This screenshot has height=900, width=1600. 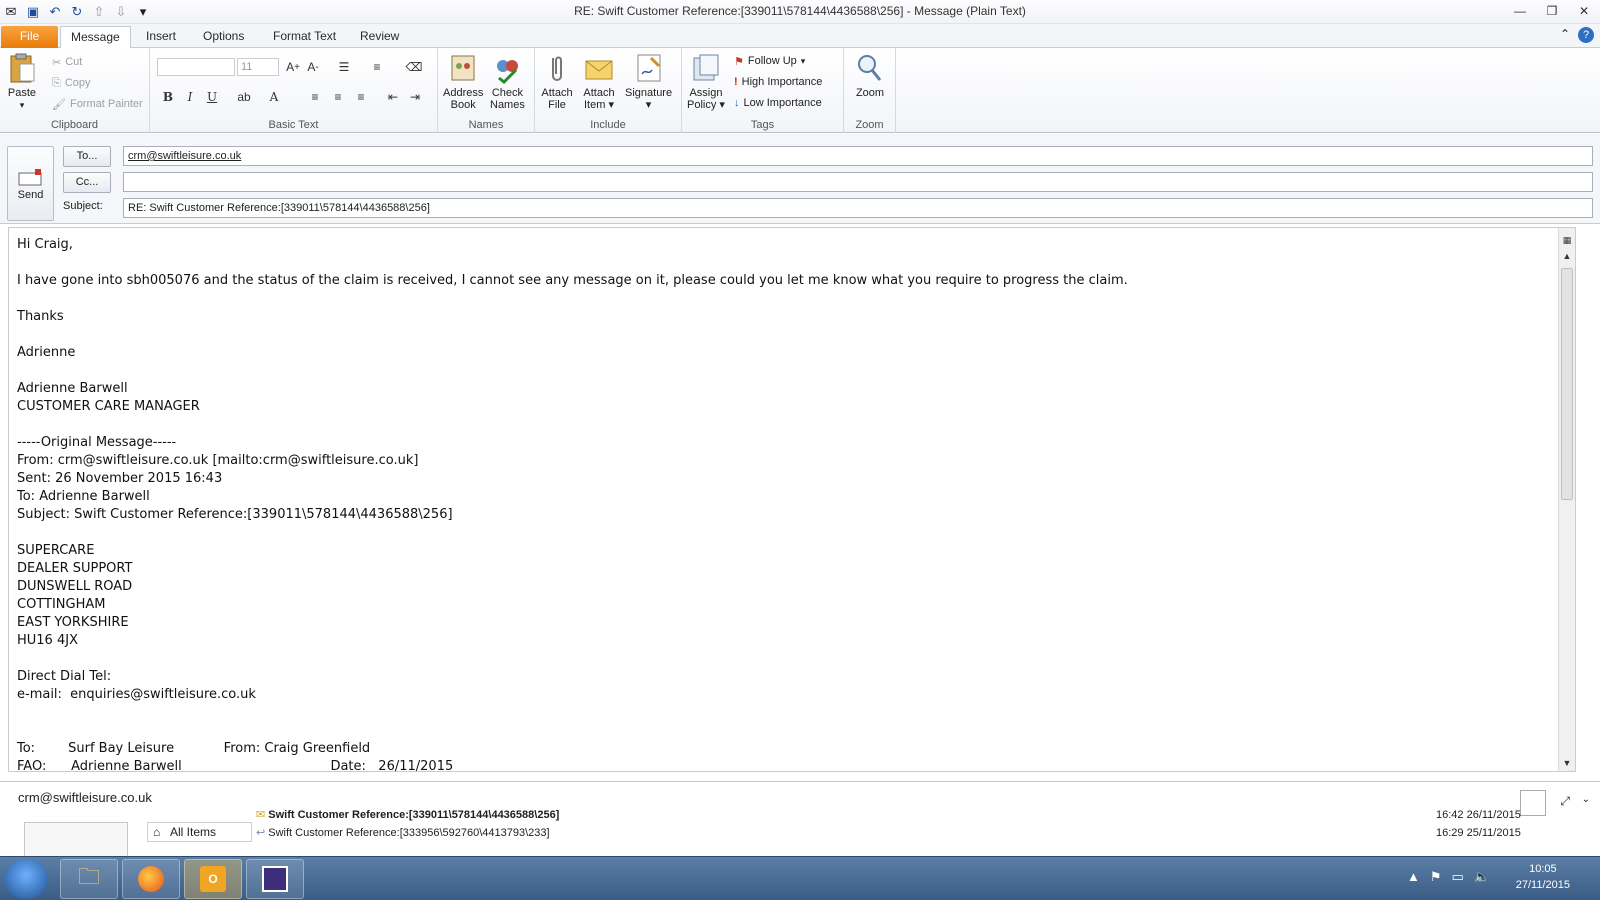 I want to click on include-label: Include, so click(x=608, y=125).